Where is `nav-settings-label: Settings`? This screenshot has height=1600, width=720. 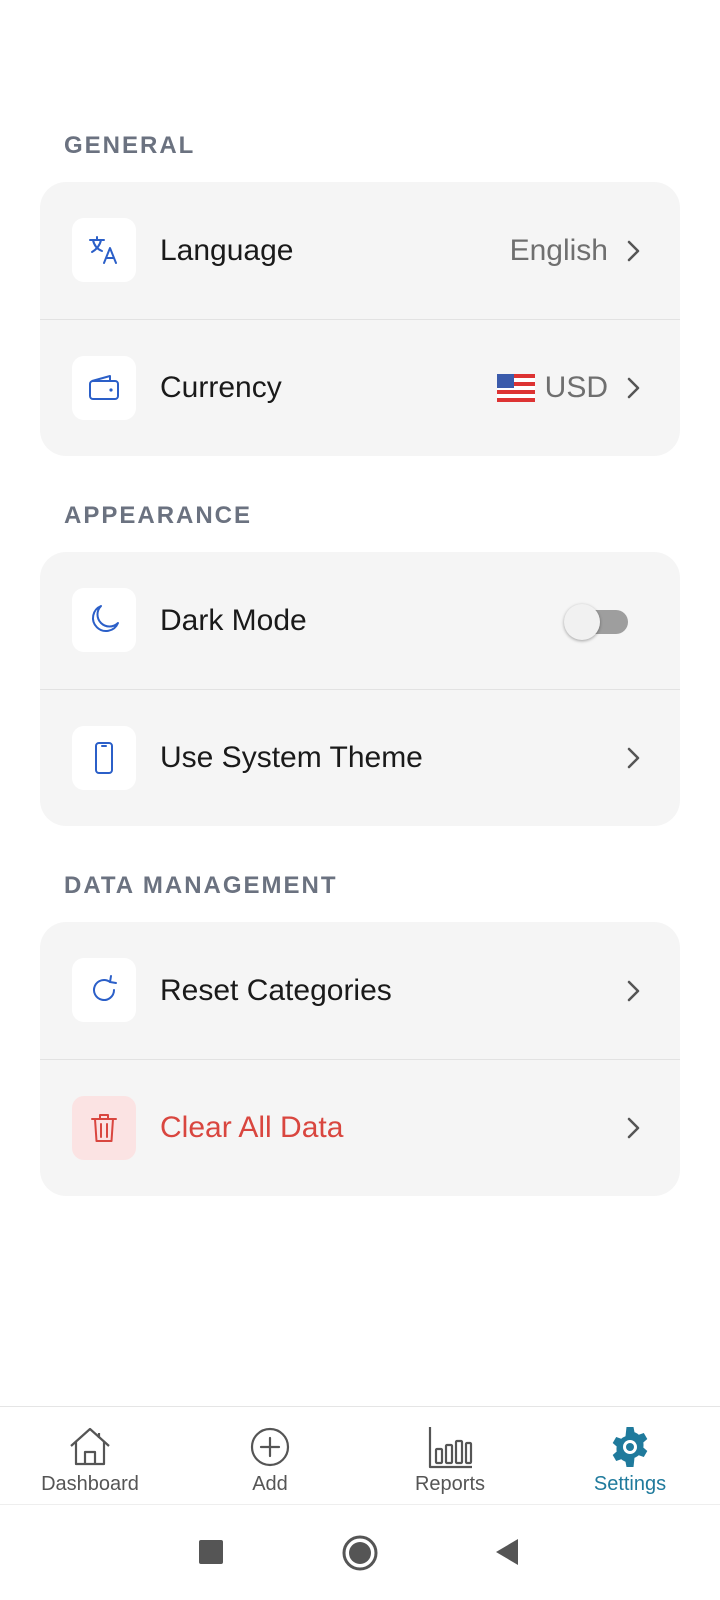
nav-settings-label: Settings is located at coordinates (630, 1484).